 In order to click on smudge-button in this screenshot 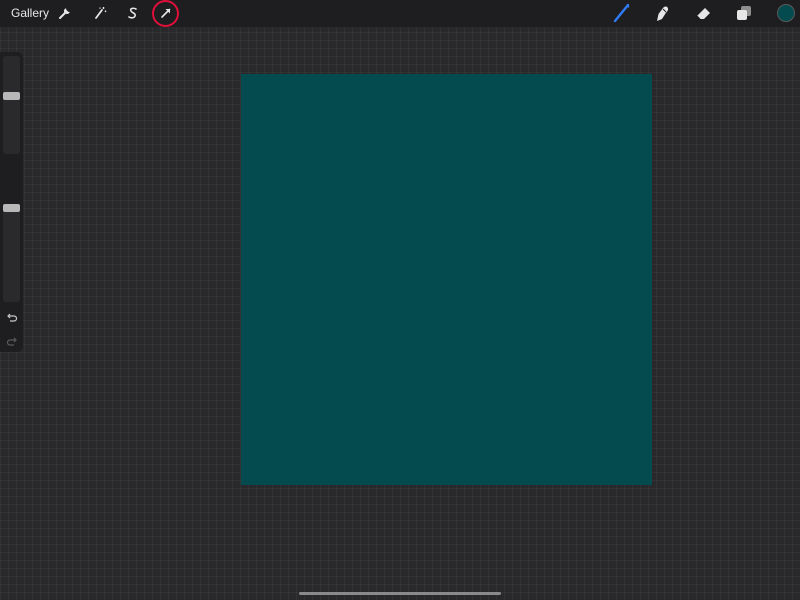, I will do `click(662, 13)`.